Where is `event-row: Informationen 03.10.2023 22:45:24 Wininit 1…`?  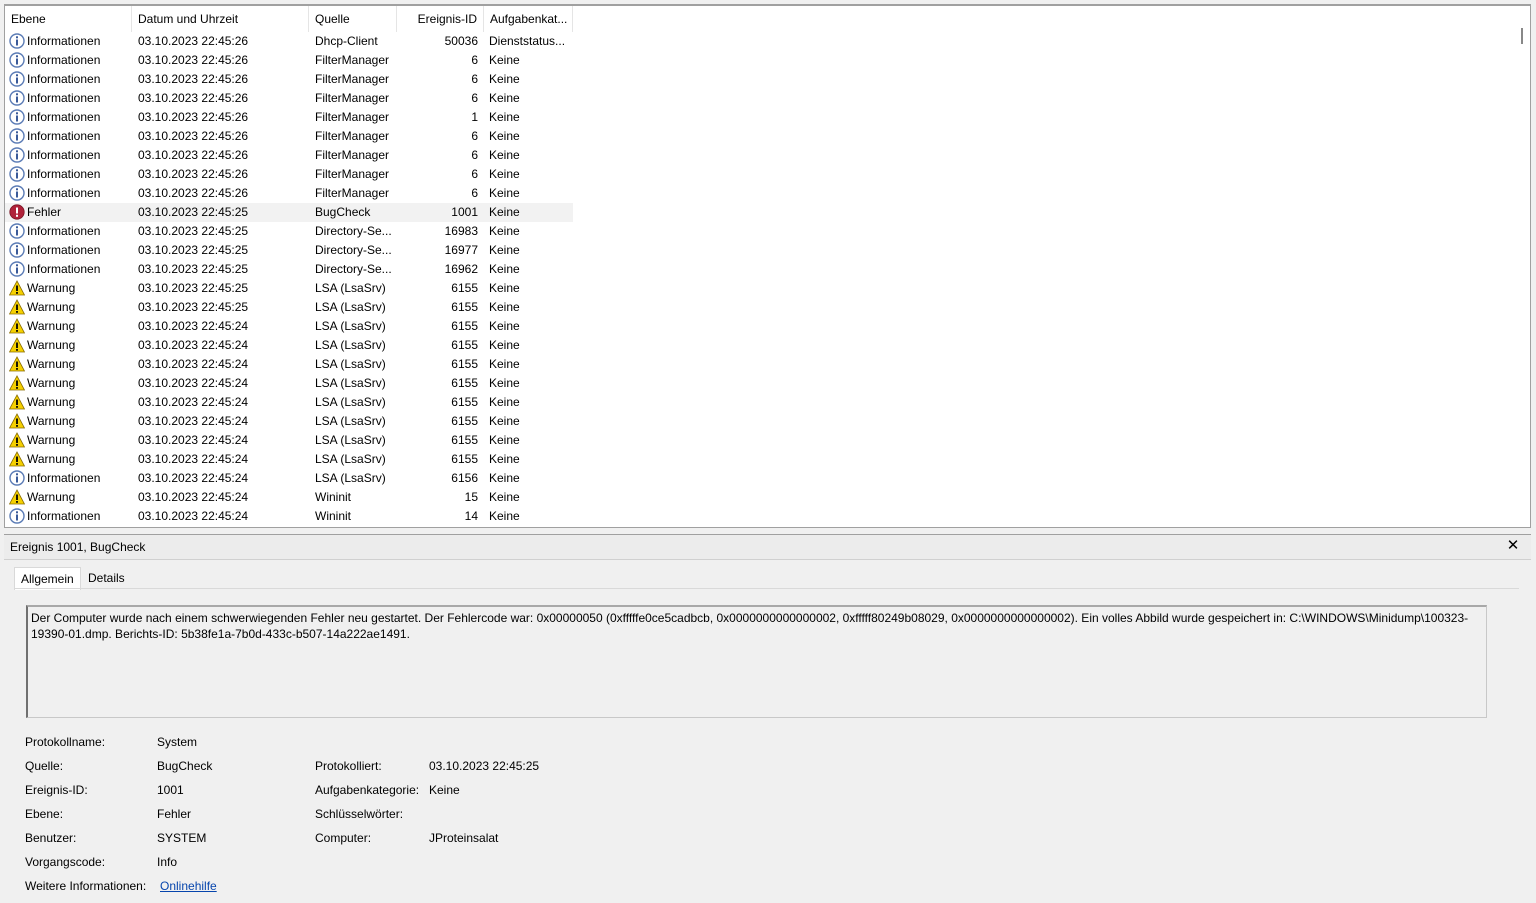 event-row: Informationen 03.10.2023 22:45:24 Wininit 1… is located at coordinates (289, 516).